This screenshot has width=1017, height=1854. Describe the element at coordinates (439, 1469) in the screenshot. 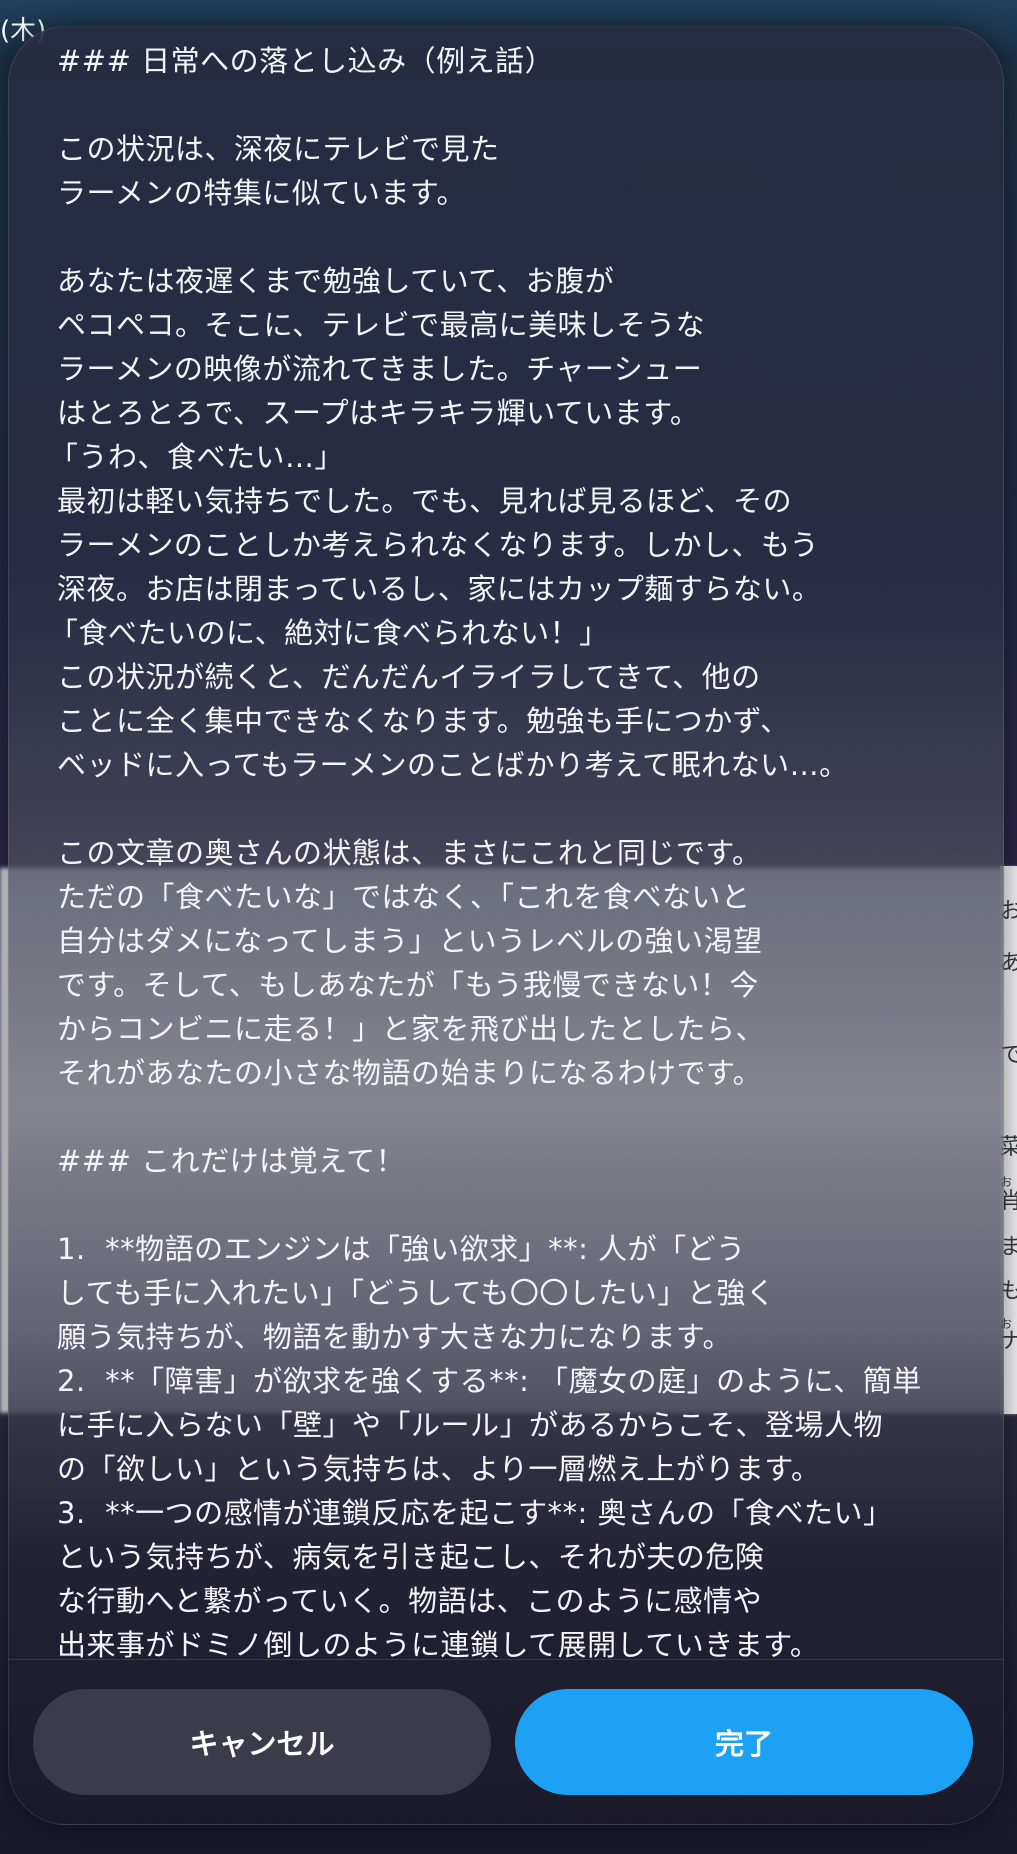

I see `text-line: の「欲しい」という気持ちは、より一層燃え上がります。` at that location.